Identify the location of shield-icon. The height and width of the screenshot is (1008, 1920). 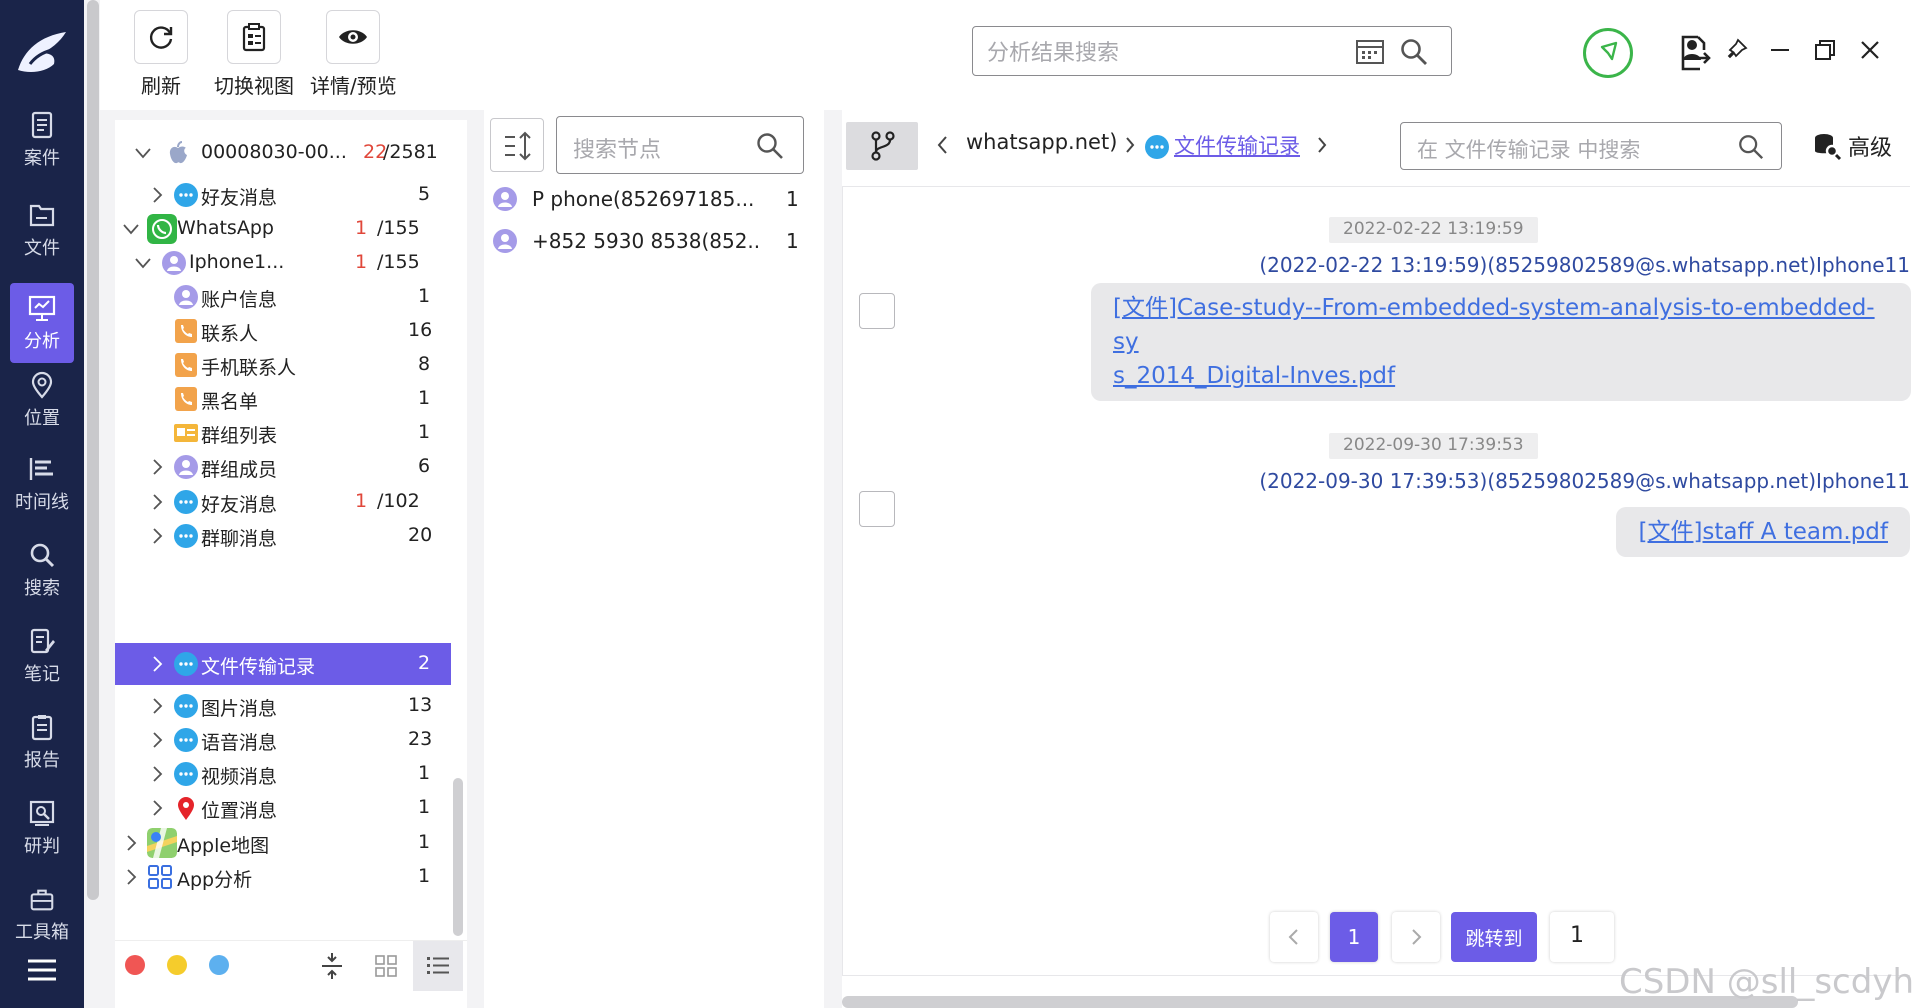
(1609, 51).